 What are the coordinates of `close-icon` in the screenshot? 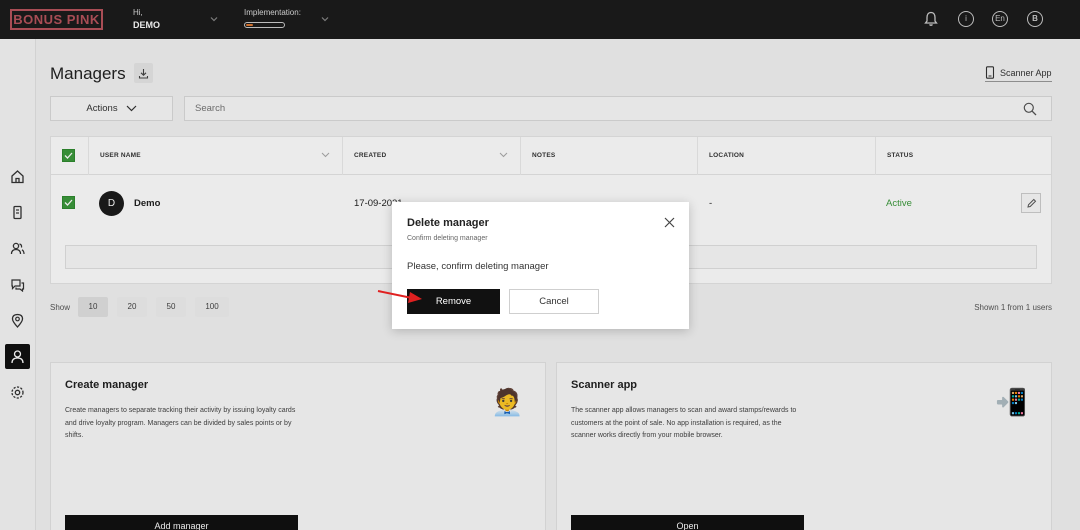 It's located at (669, 222).